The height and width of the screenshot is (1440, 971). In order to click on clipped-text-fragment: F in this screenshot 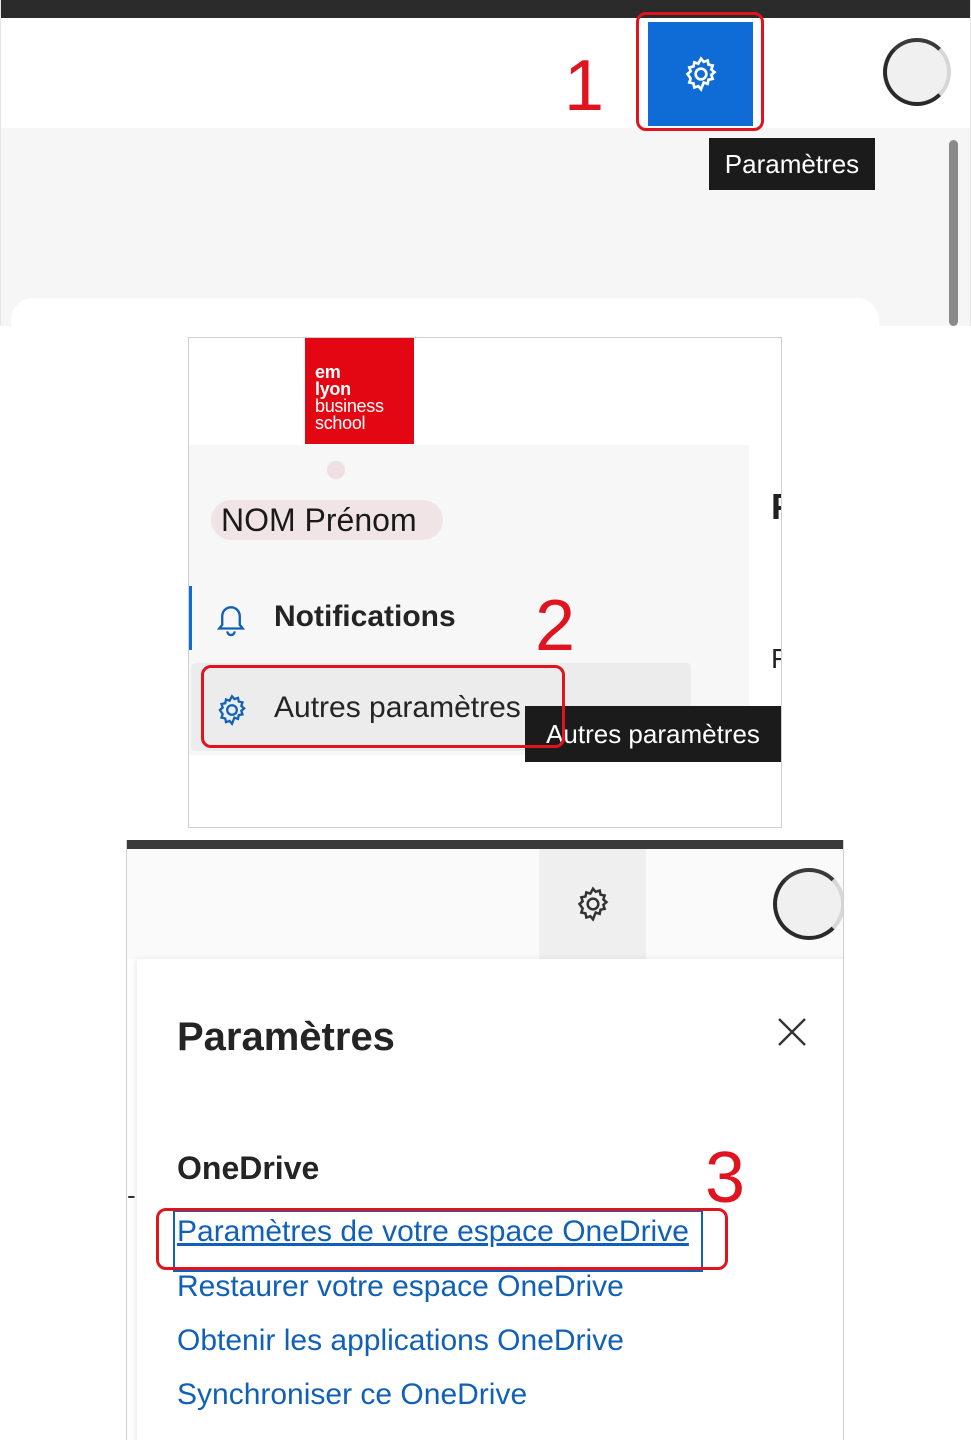, I will do `click(776, 659)`.